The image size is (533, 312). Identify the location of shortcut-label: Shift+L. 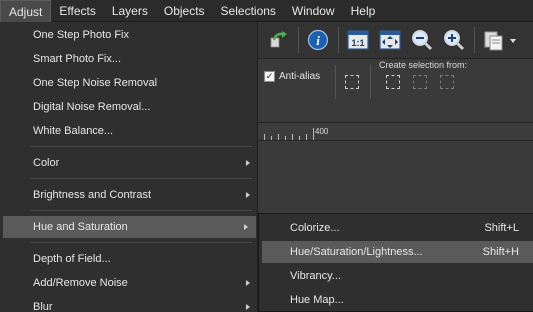
(501, 228).